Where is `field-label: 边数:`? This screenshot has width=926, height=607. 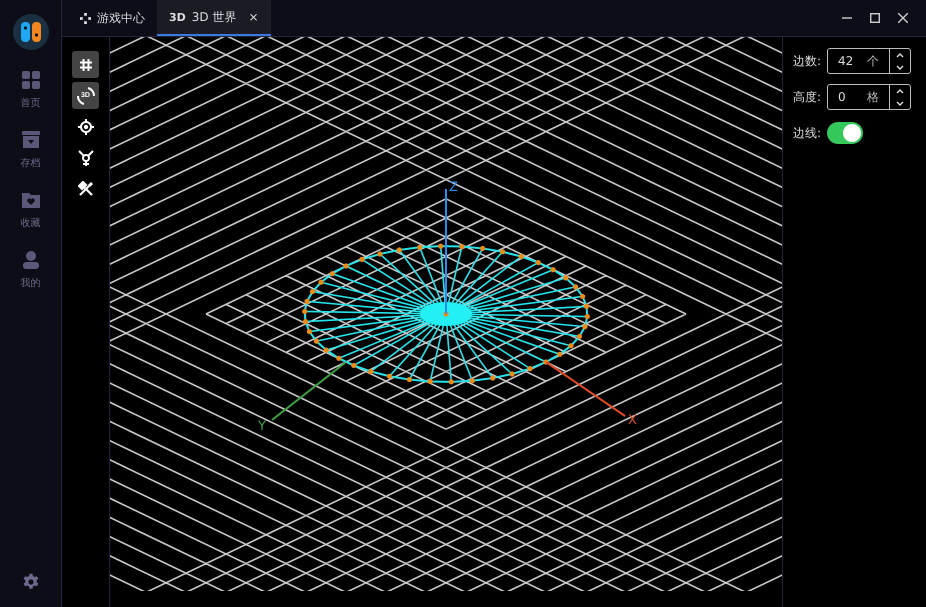
field-label: 边数: is located at coordinates (807, 61).